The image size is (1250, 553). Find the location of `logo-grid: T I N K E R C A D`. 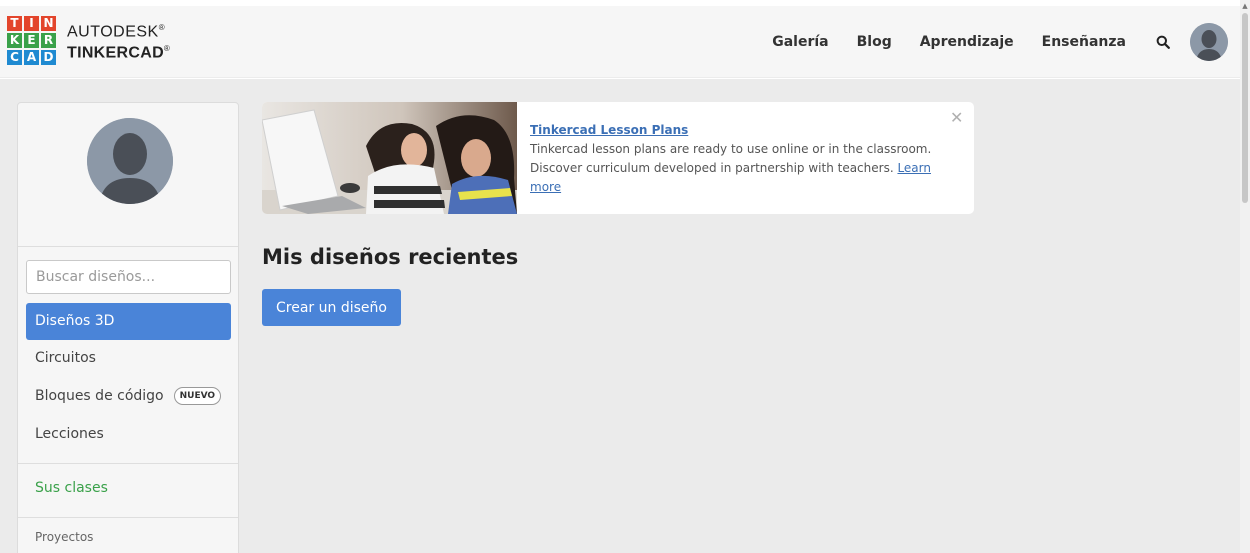

logo-grid: T I N K E R C A D is located at coordinates (31, 40).